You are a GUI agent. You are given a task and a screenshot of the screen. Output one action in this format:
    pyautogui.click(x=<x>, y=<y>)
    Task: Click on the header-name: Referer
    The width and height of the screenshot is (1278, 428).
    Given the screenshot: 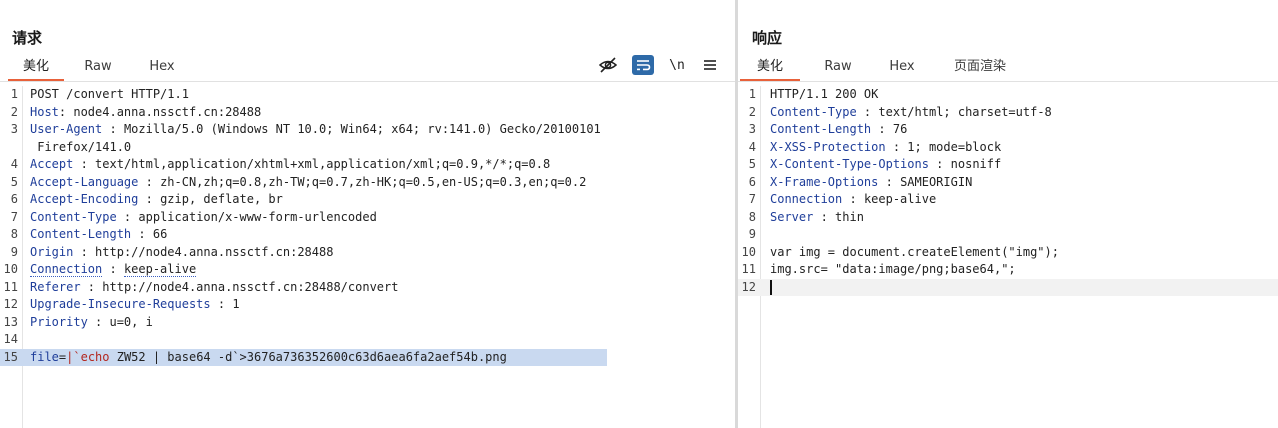 What is the action you would take?
    pyautogui.click(x=55, y=286)
    